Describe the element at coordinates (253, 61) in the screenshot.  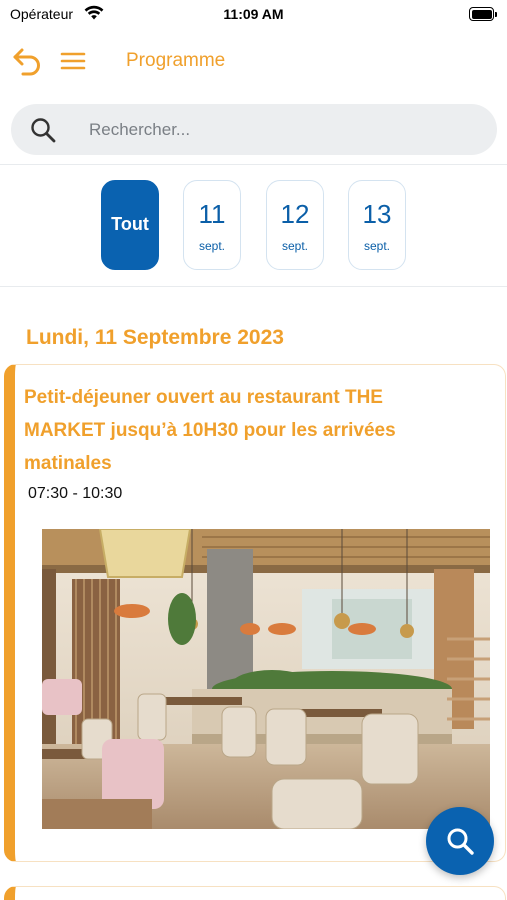
I see `navigation-bar: Programme` at that location.